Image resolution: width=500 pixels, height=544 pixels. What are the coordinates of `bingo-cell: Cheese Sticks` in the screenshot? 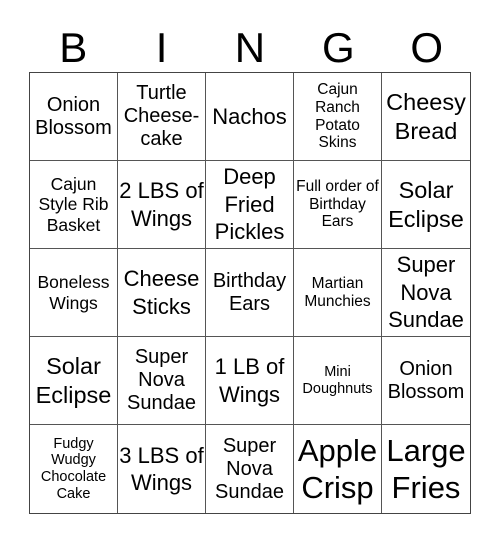 It's located at (162, 293).